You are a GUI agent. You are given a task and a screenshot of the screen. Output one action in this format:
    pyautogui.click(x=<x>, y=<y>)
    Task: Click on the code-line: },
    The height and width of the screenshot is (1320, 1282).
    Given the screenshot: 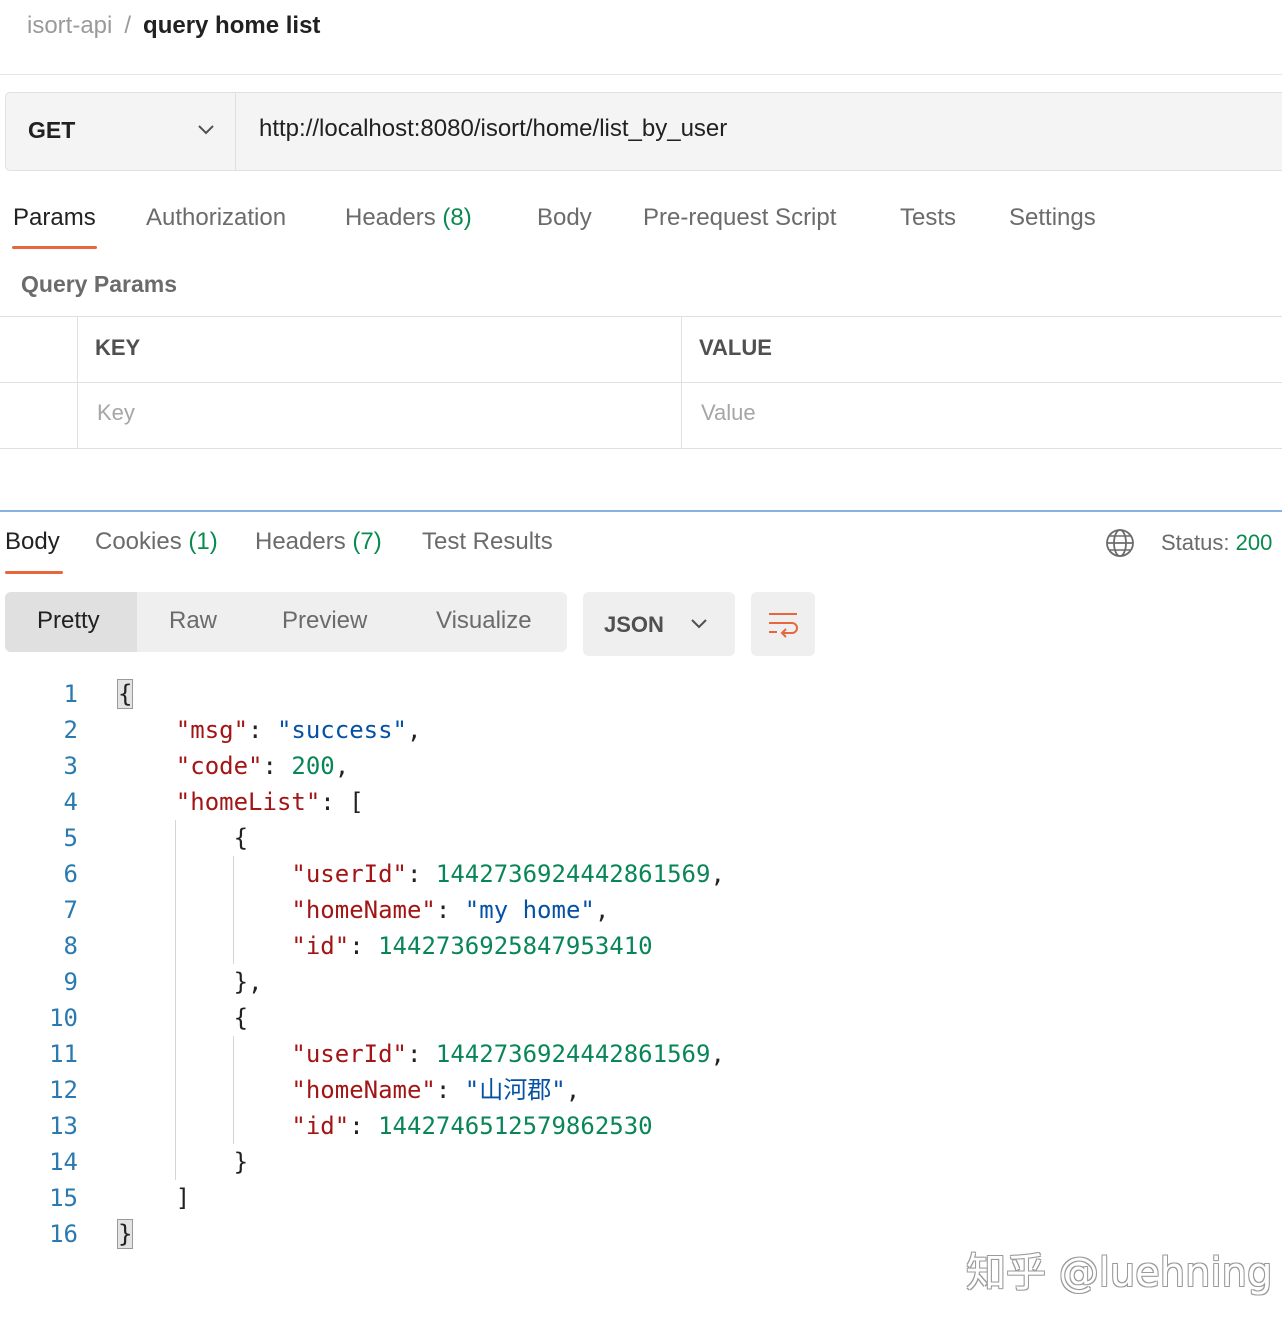 What is the action you would take?
    pyautogui.click(x=190, y=982)
    